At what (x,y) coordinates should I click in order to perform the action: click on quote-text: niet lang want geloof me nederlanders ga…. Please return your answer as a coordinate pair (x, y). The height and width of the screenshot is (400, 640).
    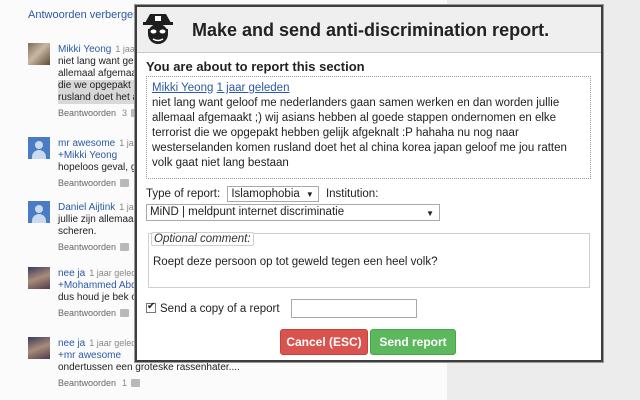
    Looking at the image, I should click on (359, 133).